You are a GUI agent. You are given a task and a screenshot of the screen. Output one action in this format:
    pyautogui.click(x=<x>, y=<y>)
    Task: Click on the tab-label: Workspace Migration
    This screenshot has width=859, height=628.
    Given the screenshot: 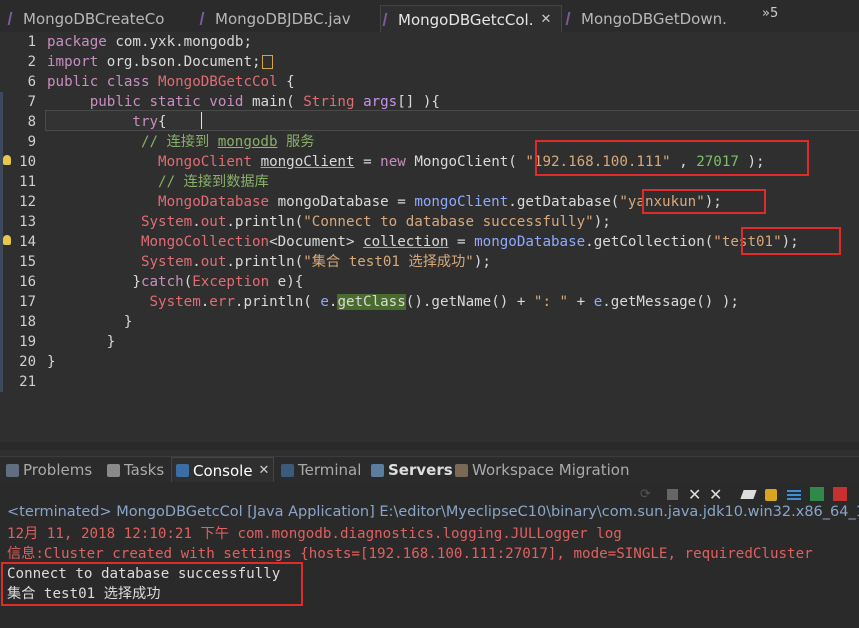 What is the action you would take?
    pyautogui.click(x=551, y=470)
    